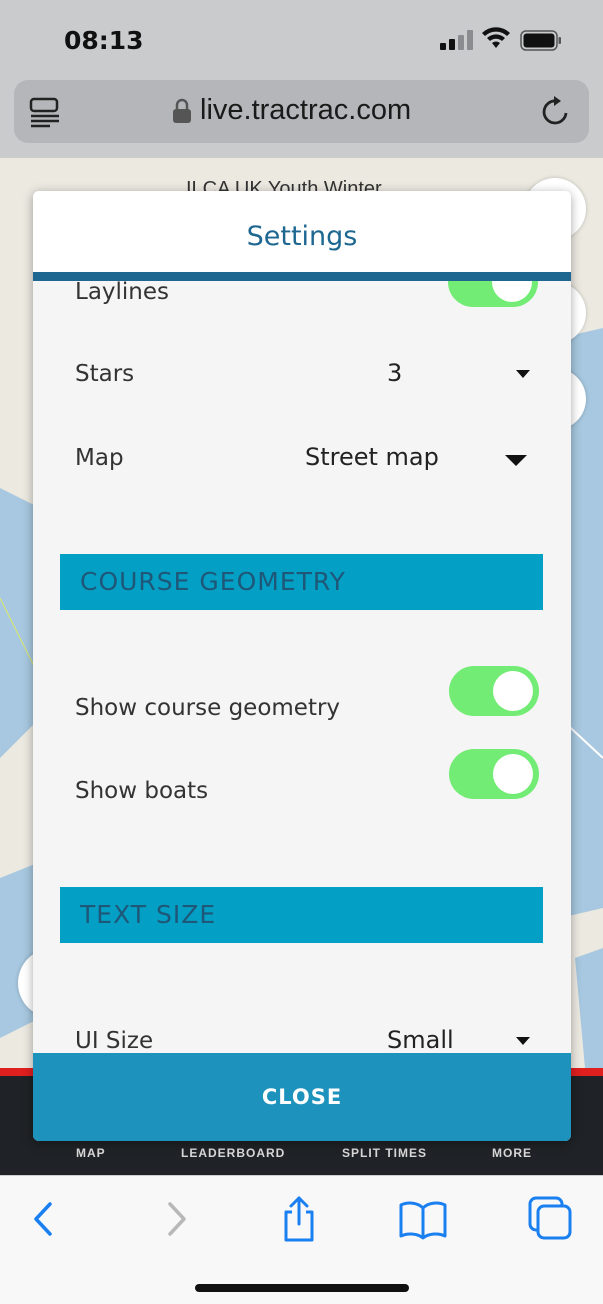 This screenshot has height=1304, width=603. I want to click on show-boats-label: Show boats, so click(142, 791).